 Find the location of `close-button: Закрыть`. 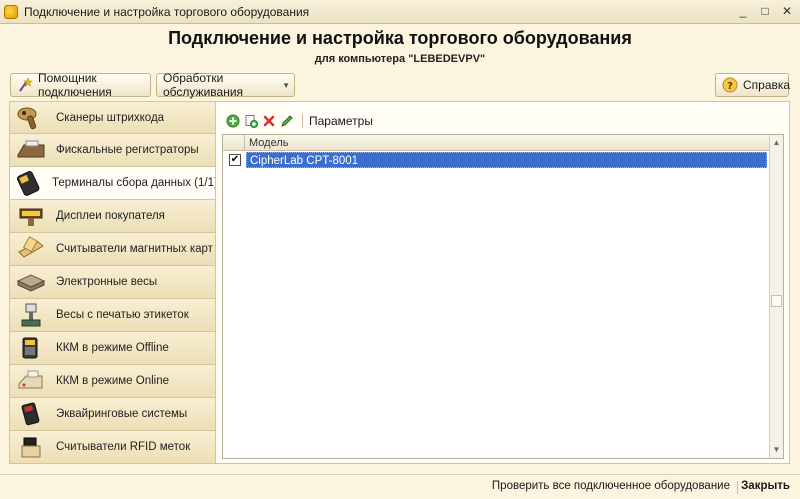

close-button: Закрыть is located at coordinates (765, 486).